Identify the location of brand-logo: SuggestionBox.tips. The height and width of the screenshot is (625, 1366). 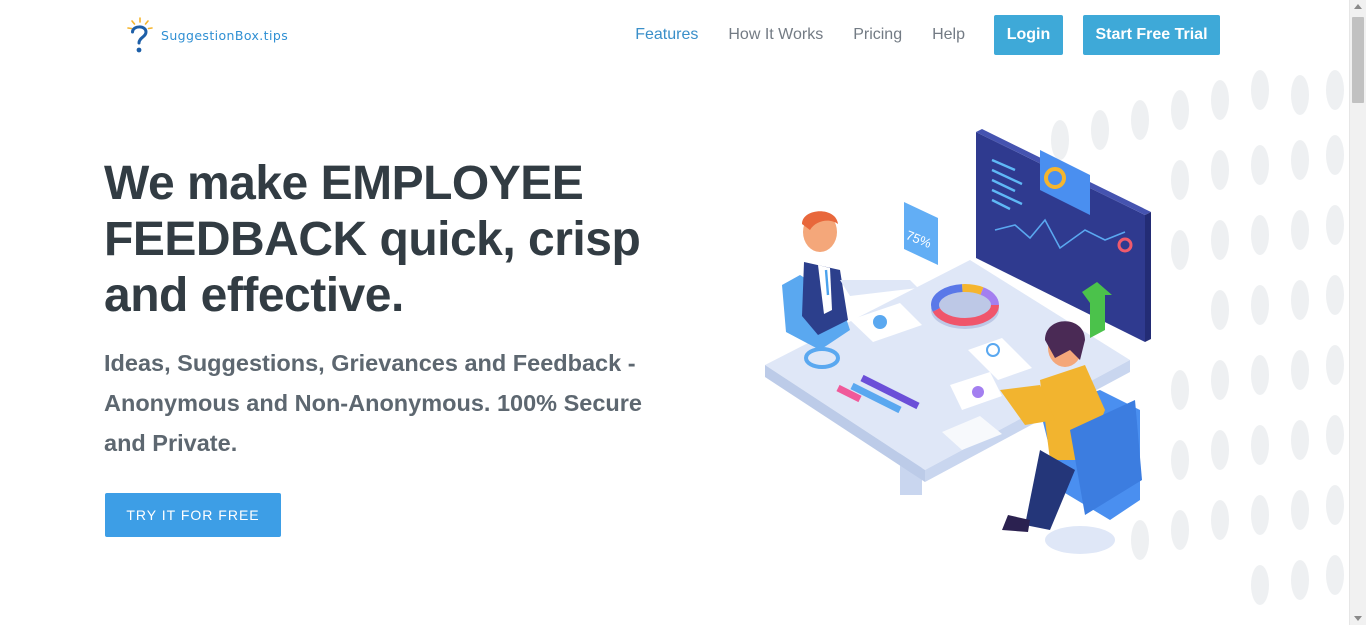
(207, 36).